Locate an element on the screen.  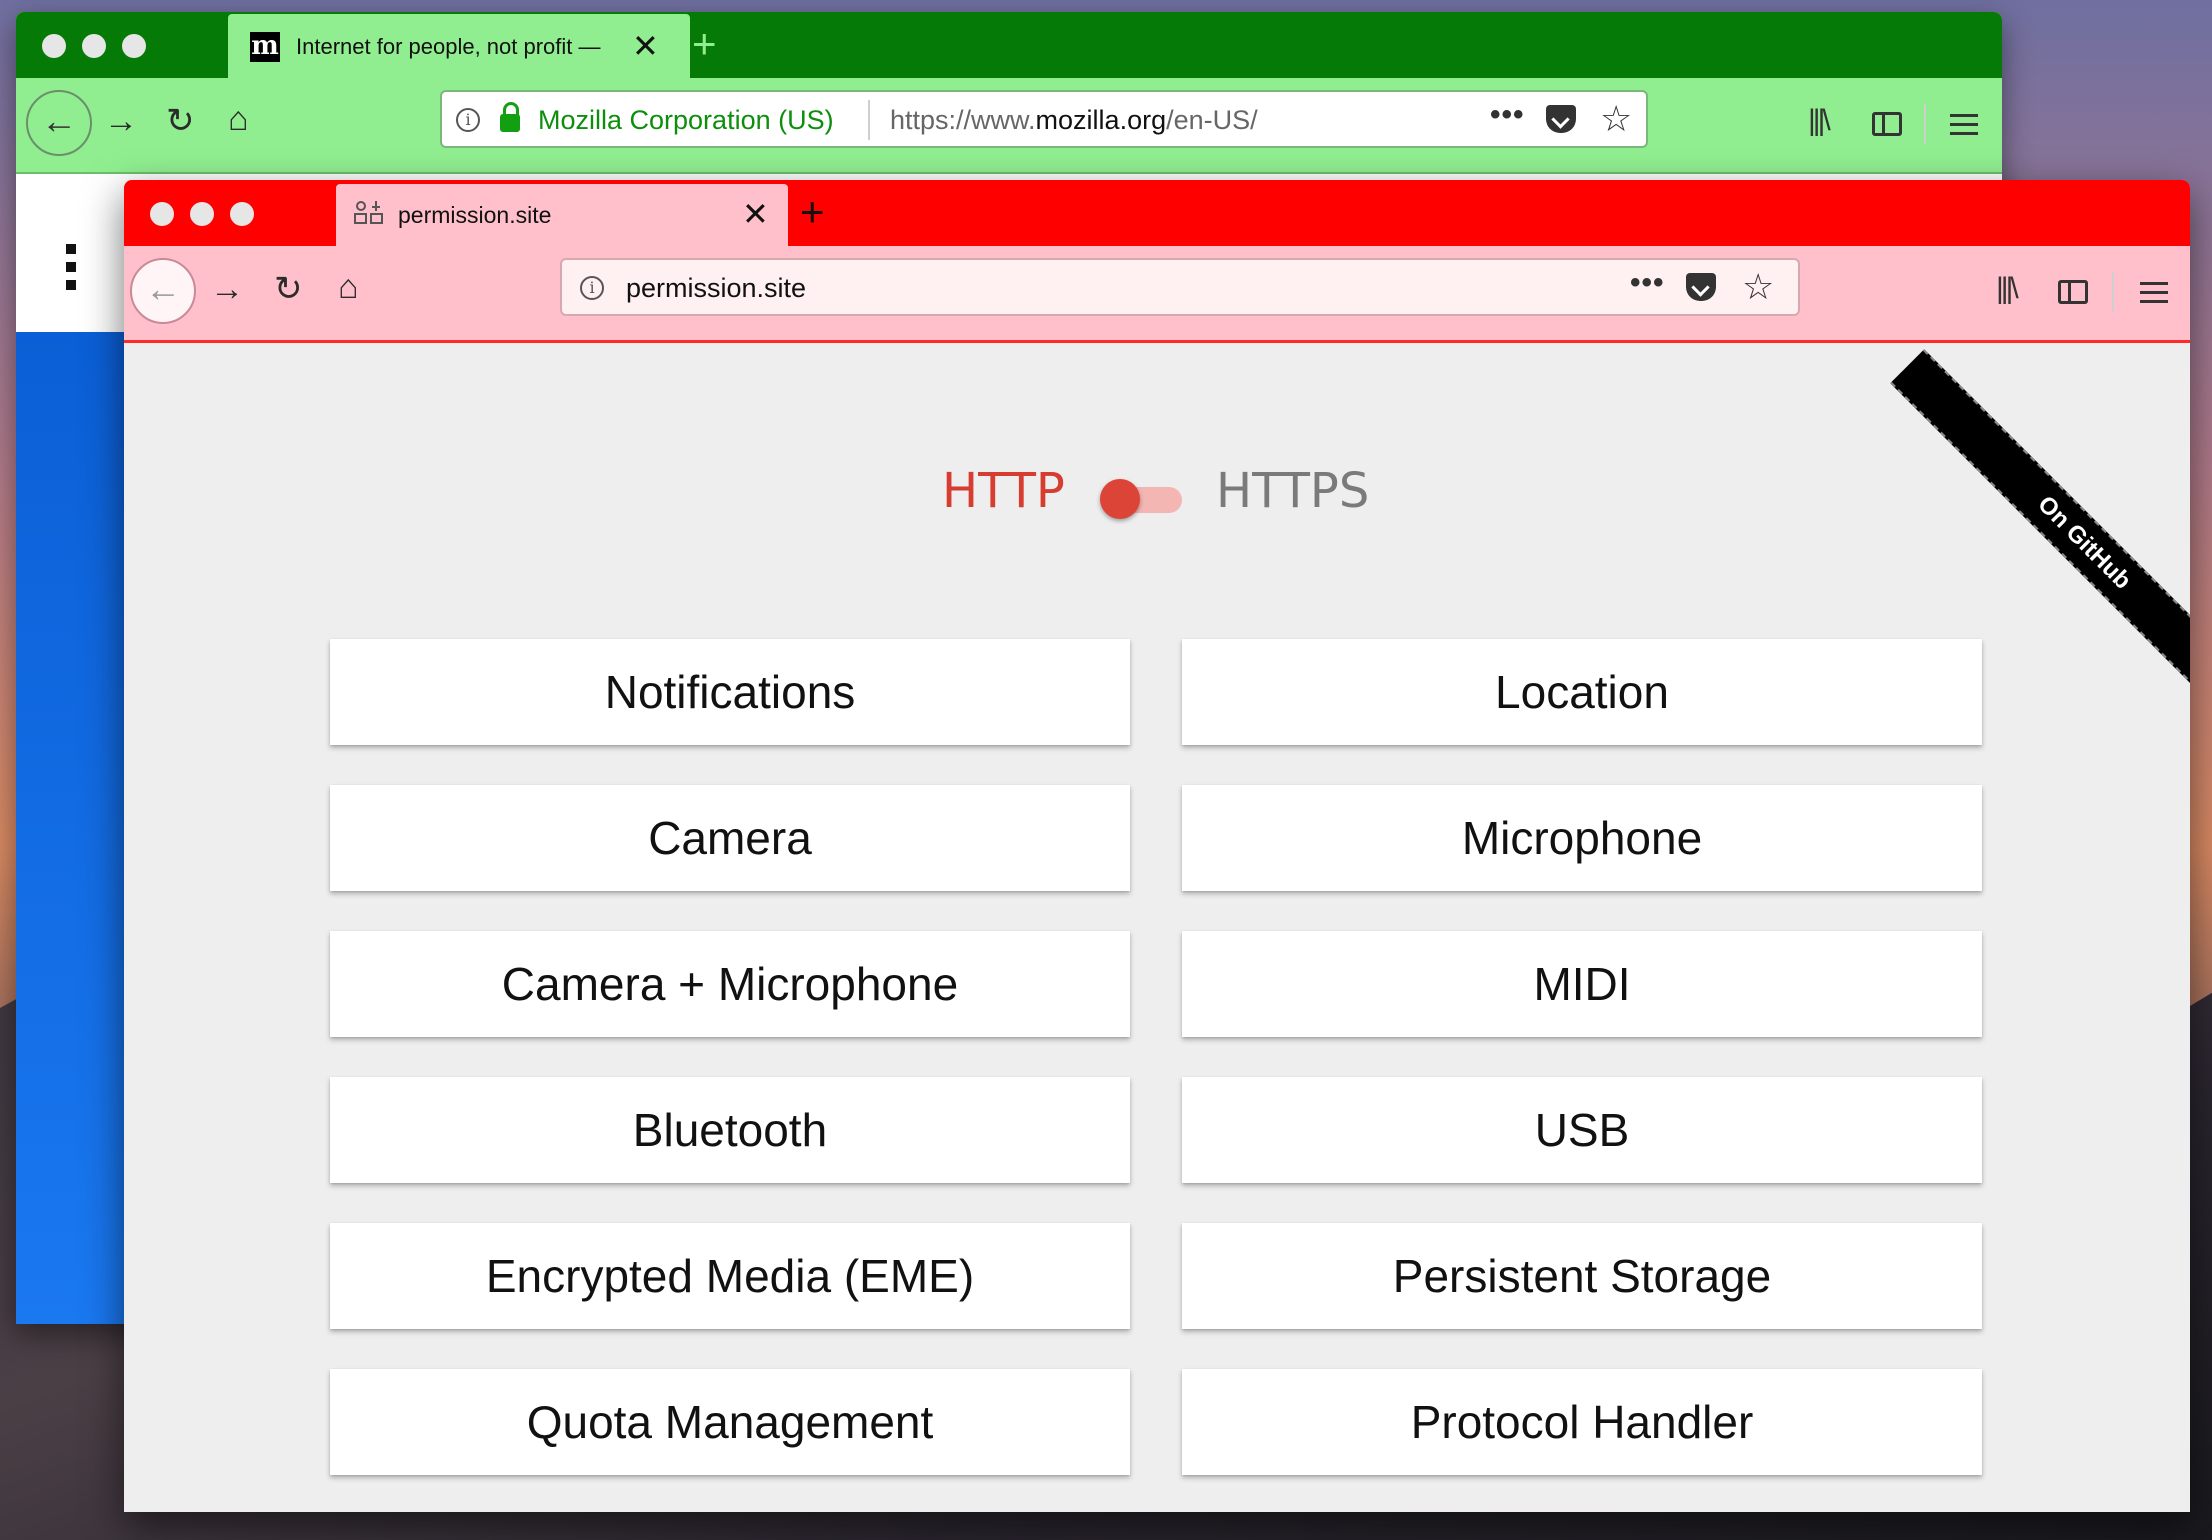
url-bar: i permission.site ••• ☆ is located at coordinates (1180, 287).